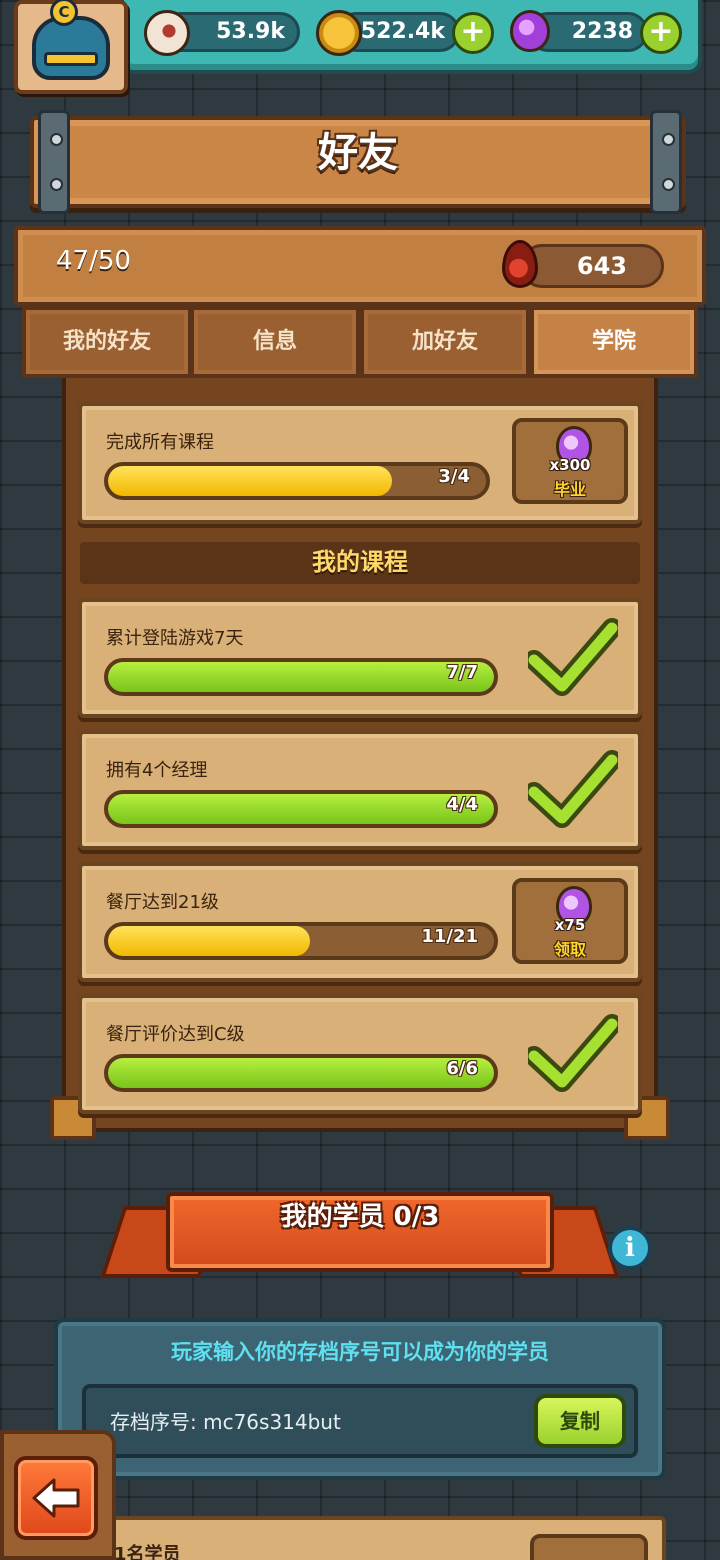 The height and width of the screenshot is (1560, 720). Describe the element at coordinates (462, 1068) in the screenshot. I see `progress-text: 6/6` at that location.